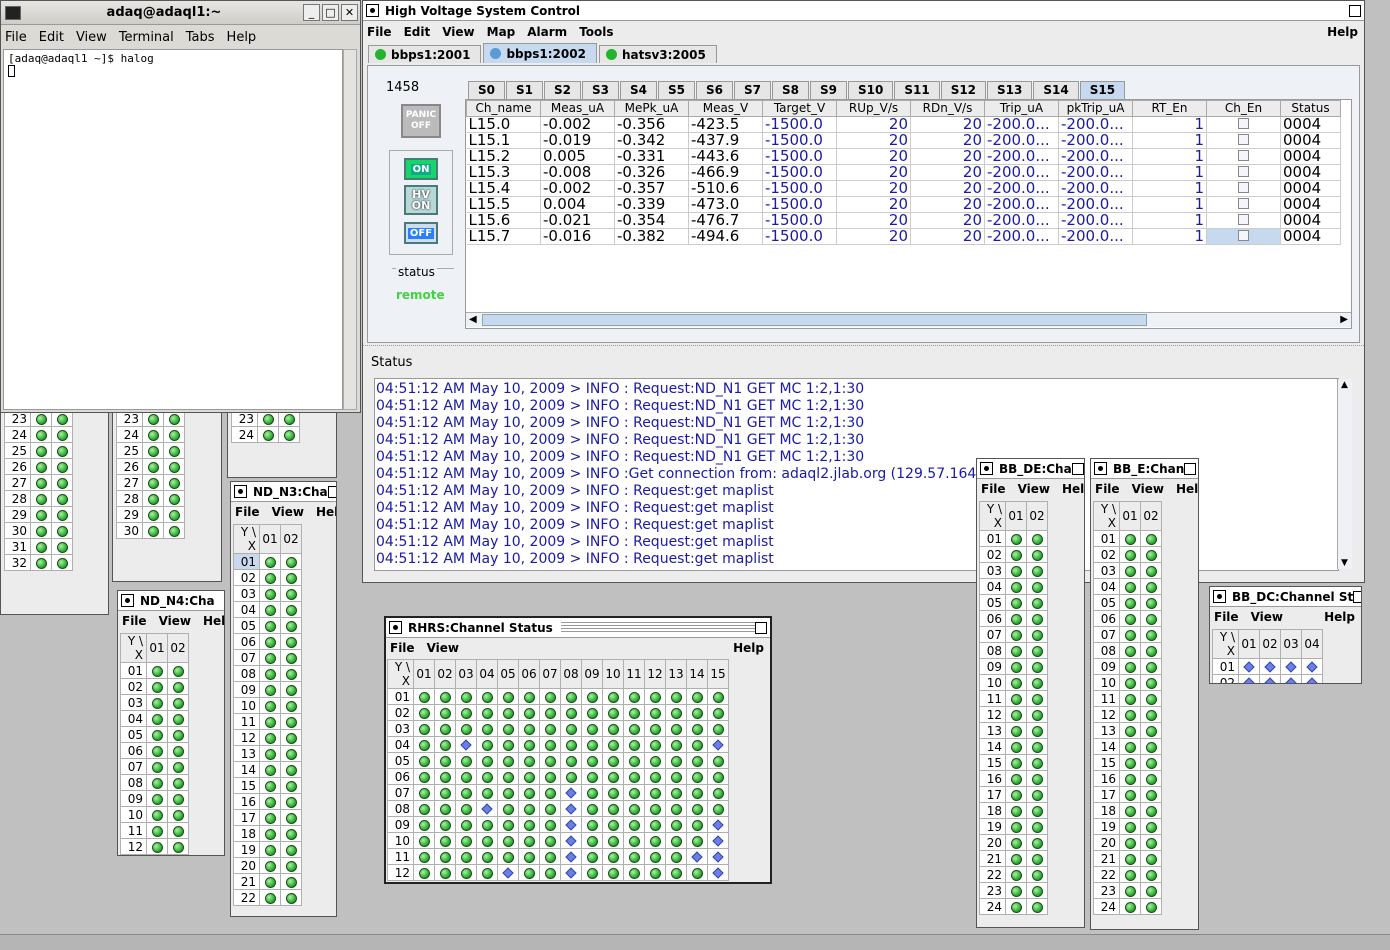 The image size is (1390, 950). What do you see at coordinates (154, 744) in the screenshot?
I see `nd-n4-grid: Y \ X 01 02 01 02 03 04 05 06 07 08 09 10 11 12` at bounding box center [154, 744].